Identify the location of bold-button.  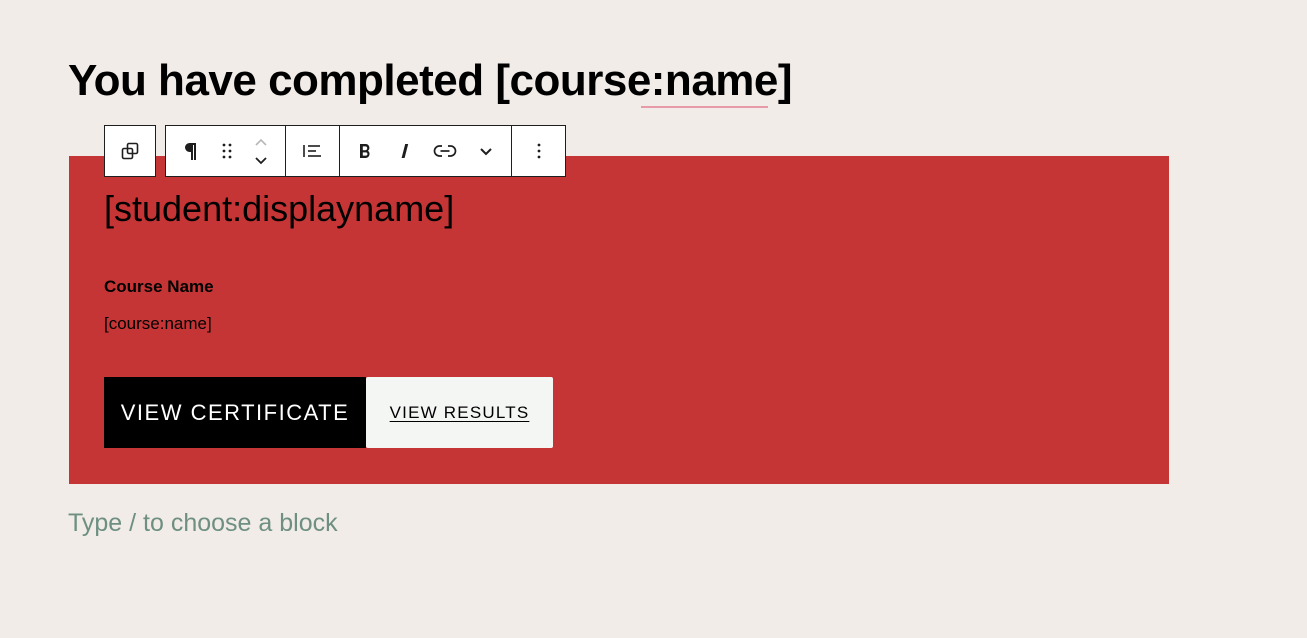
(365, 151).